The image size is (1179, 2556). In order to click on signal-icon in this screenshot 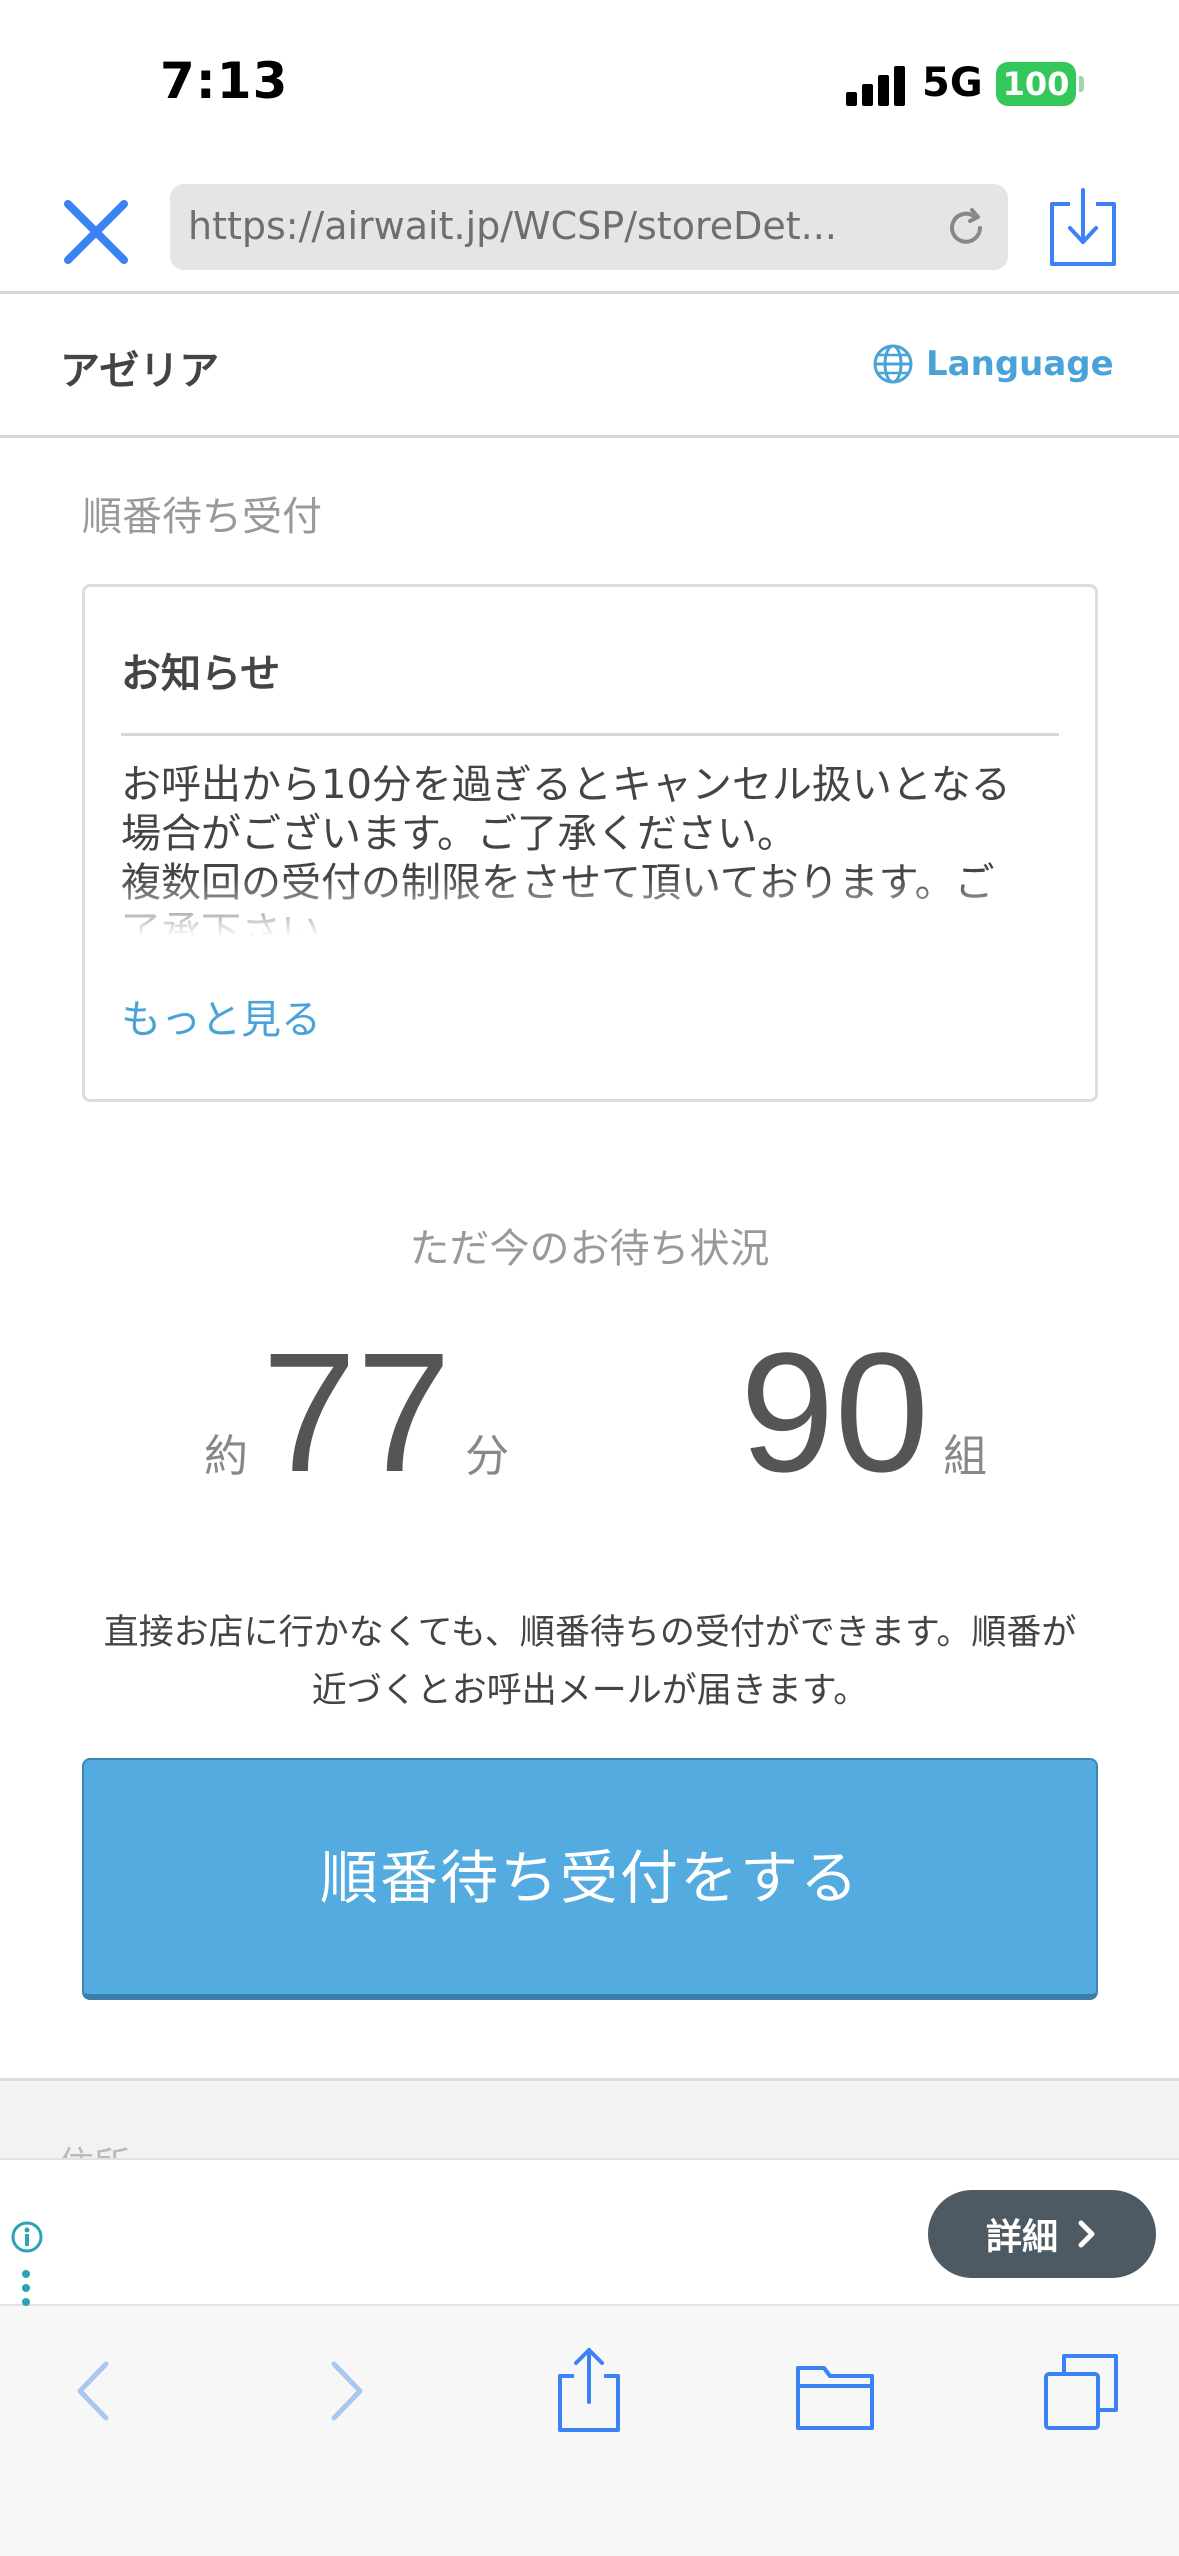, I will do `click(876, 85)`.